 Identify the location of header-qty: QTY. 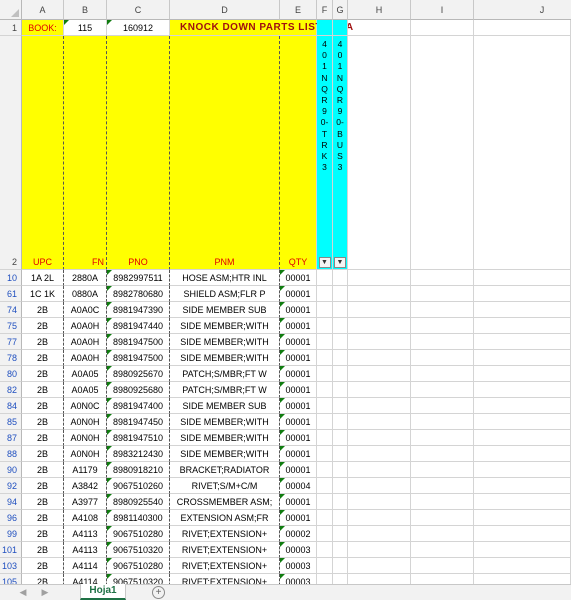
(298, 153).